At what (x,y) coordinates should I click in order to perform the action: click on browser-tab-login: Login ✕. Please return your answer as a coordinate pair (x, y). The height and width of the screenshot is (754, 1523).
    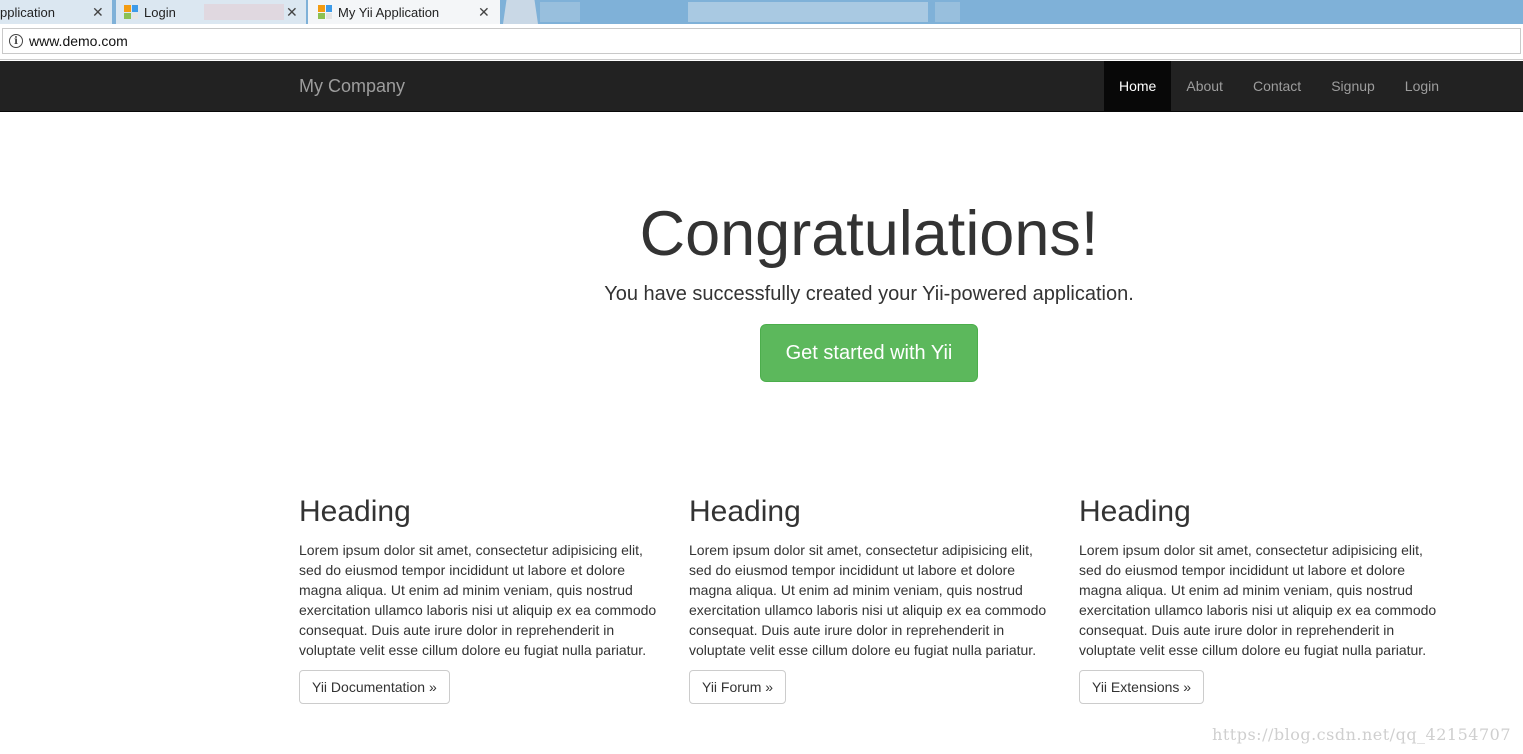
    Looking at the image, I should click on (211, 12).